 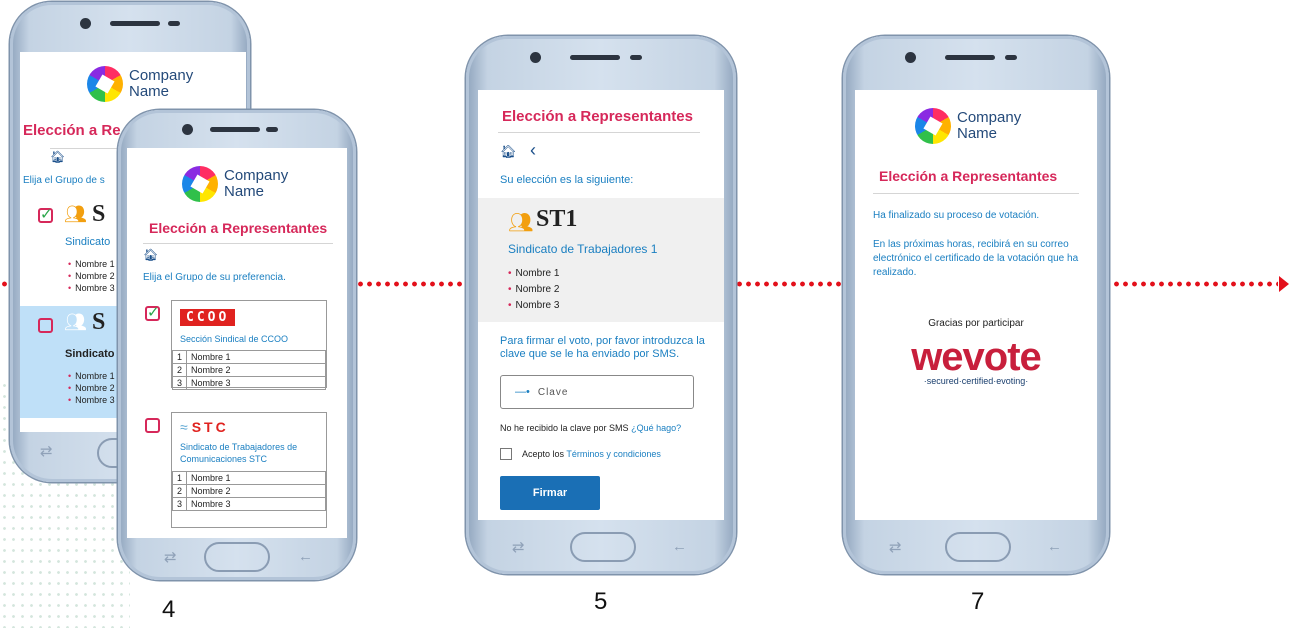 What do you see at coordinates (978, 601) in the screenshot?
I see `step-label-7: 7` at bounding box center [978, 601].